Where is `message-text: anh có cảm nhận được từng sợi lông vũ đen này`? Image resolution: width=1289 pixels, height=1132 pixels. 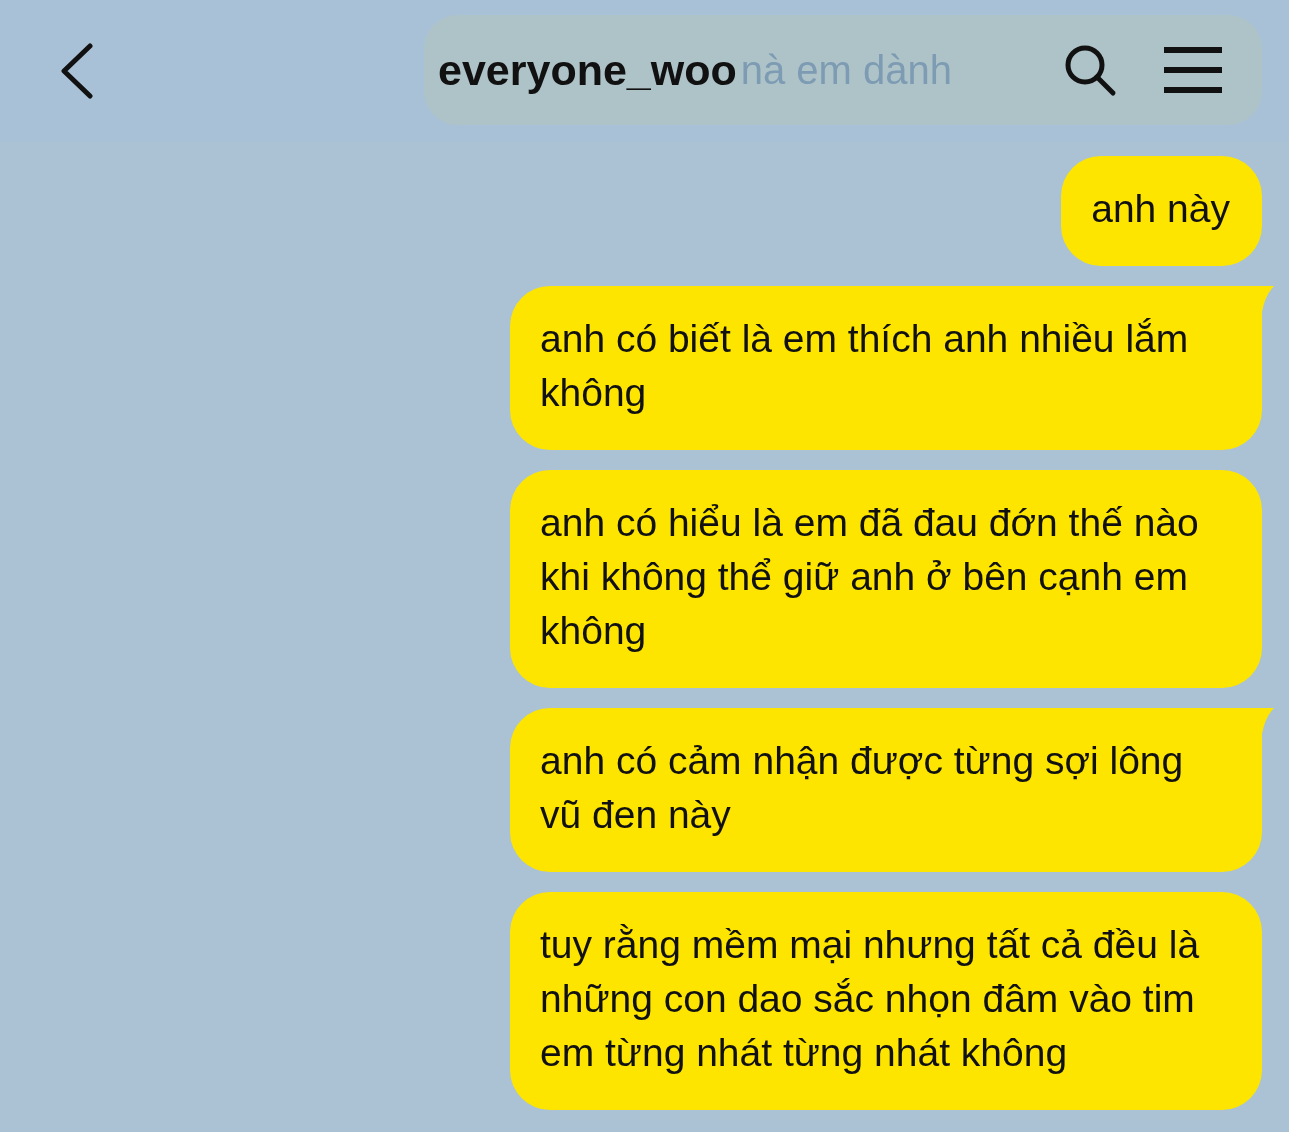 message-text: anh có cảm nhận được từng sợi lông vũ đen này is located at coordinates (862, 787).